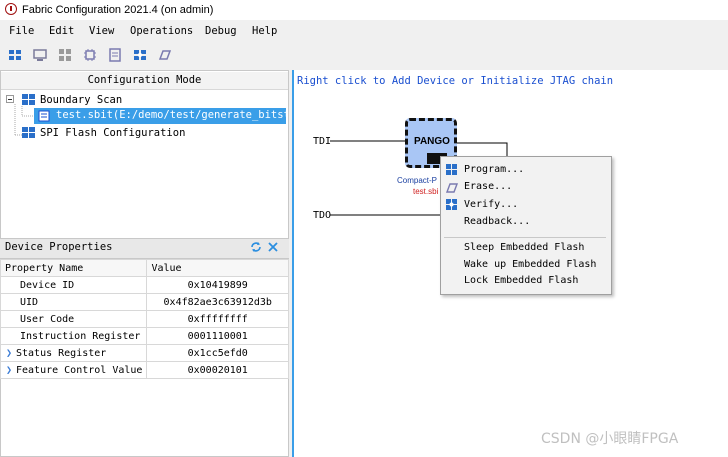 The width and height of the screenshot is (728, 457). Describe the element at coordinates (15, 55) in the screenshot. I see `chain-icon` at that location.